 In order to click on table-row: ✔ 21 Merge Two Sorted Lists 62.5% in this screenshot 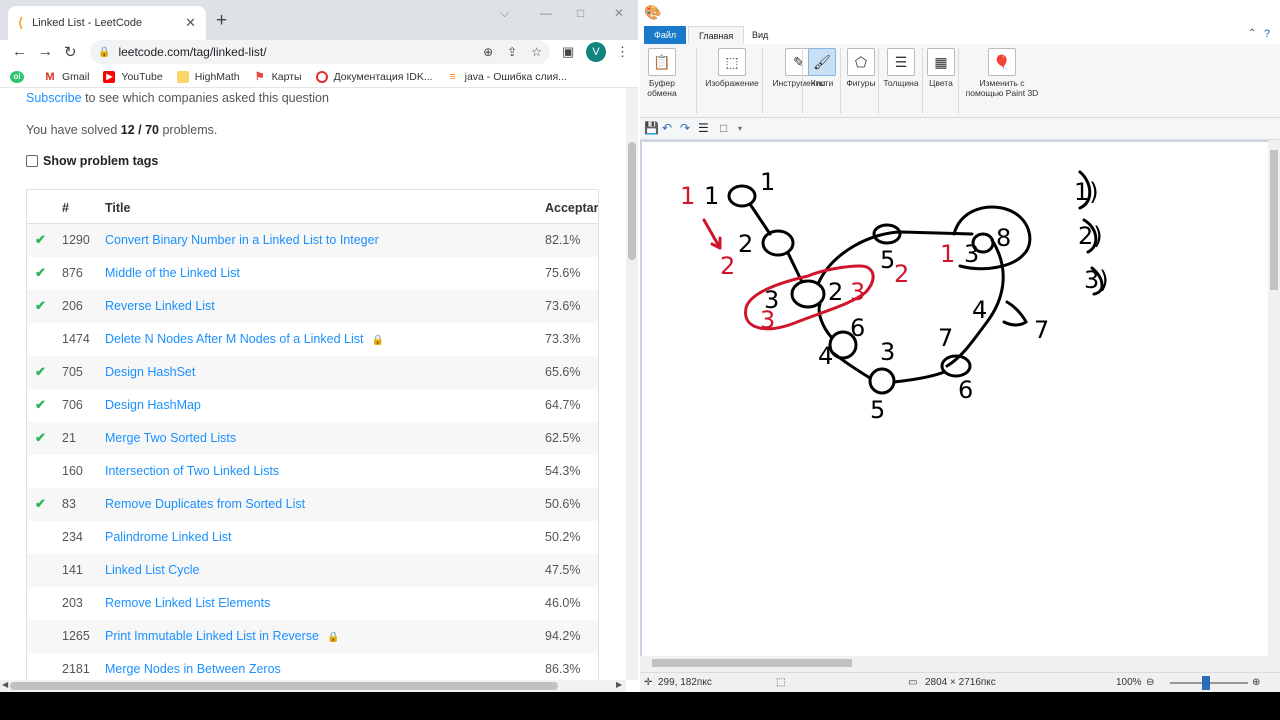, I will do `click(312, 438)`.